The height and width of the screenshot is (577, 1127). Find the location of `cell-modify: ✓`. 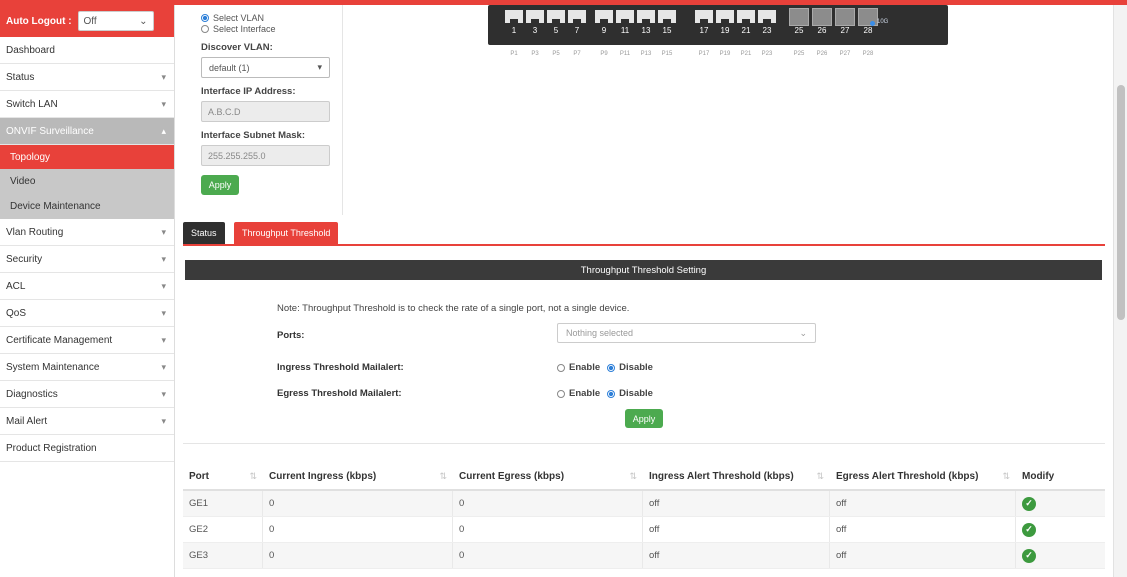

cell-modify: ✓ is located at coordinates (1060, 555).